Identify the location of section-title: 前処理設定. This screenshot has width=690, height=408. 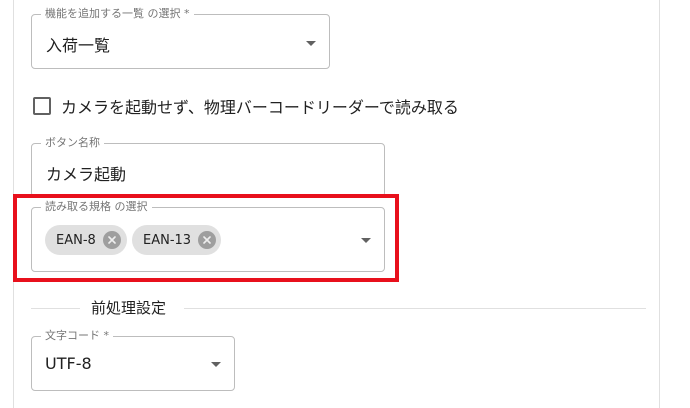
(129, 308).